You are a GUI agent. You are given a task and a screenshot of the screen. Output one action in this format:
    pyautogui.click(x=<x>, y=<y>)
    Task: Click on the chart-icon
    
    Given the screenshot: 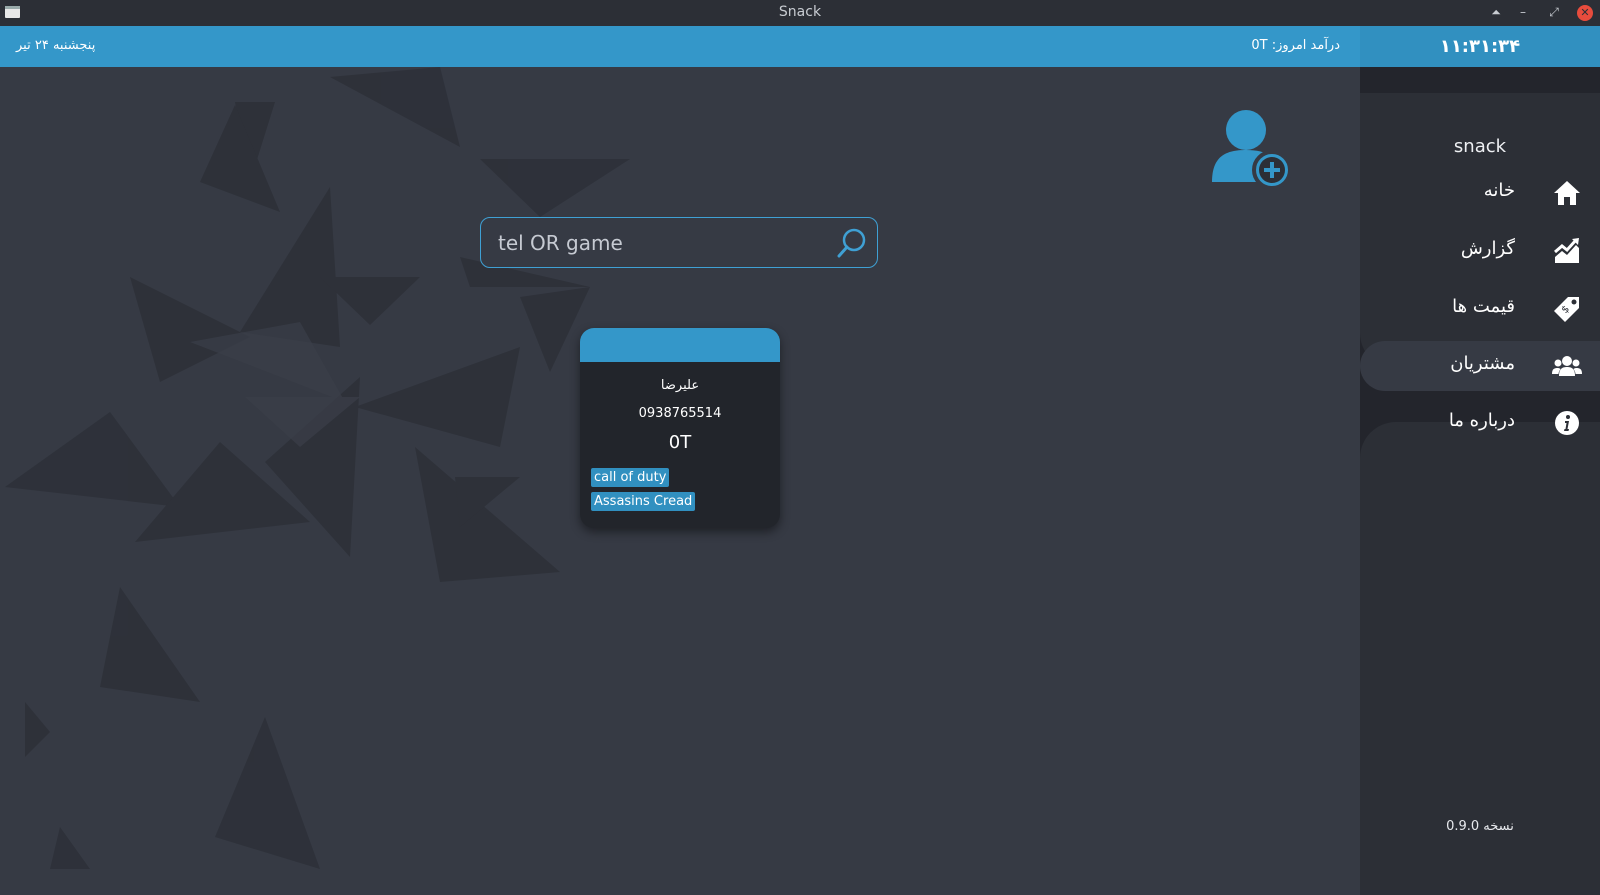 What is the action you would take?
    pyautogui.click(x=1566, y=250)
    